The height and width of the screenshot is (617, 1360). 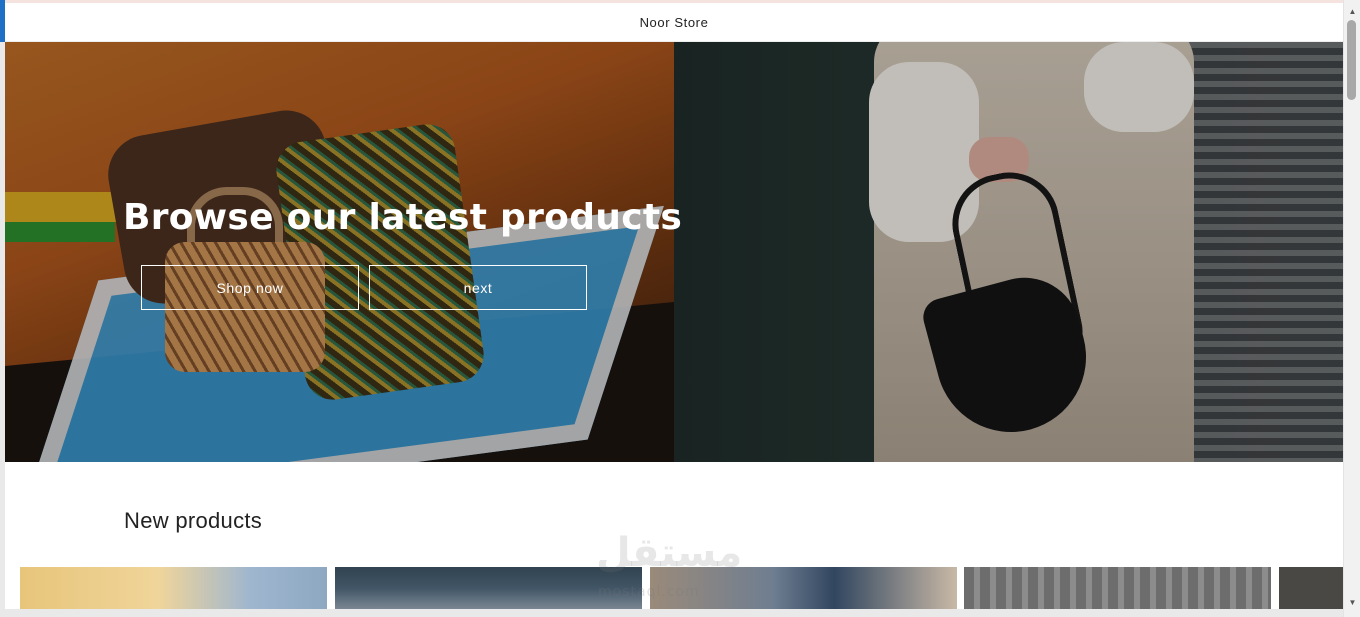 I want to click on hero-title: Browse our latest products, so click(x=403, y=217).